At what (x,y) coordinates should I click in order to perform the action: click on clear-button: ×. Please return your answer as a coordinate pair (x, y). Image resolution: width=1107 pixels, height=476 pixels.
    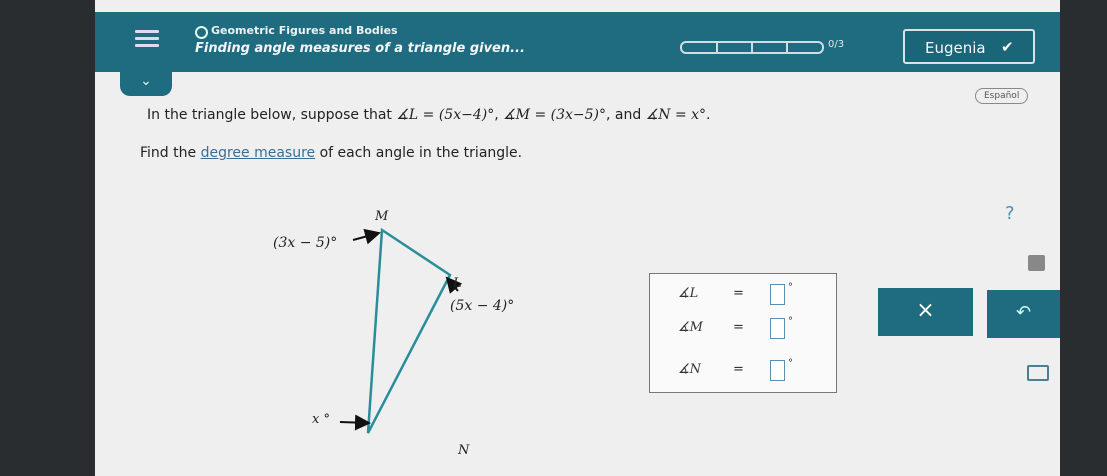
    Looking at the image, I should click on (925, 312).